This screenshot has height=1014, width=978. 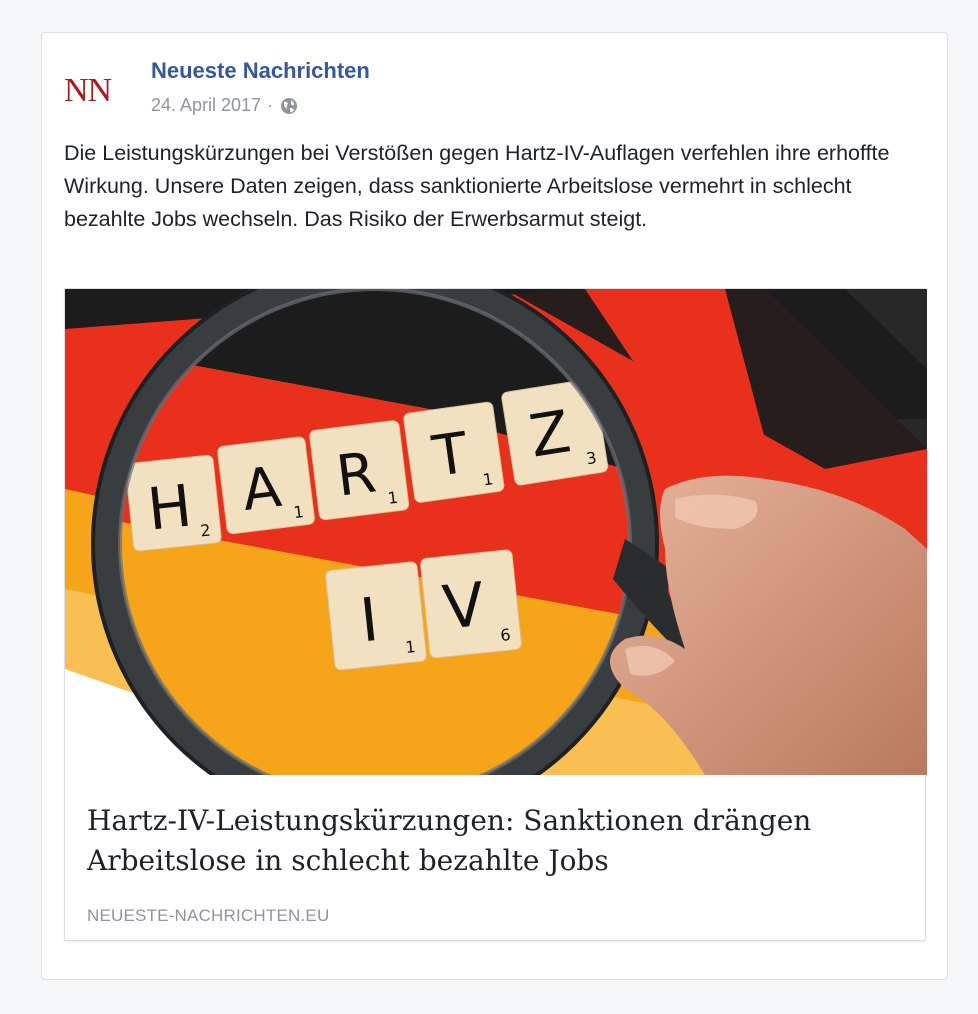 I want to click on tile-letter: R, so click(x=356, y=474).